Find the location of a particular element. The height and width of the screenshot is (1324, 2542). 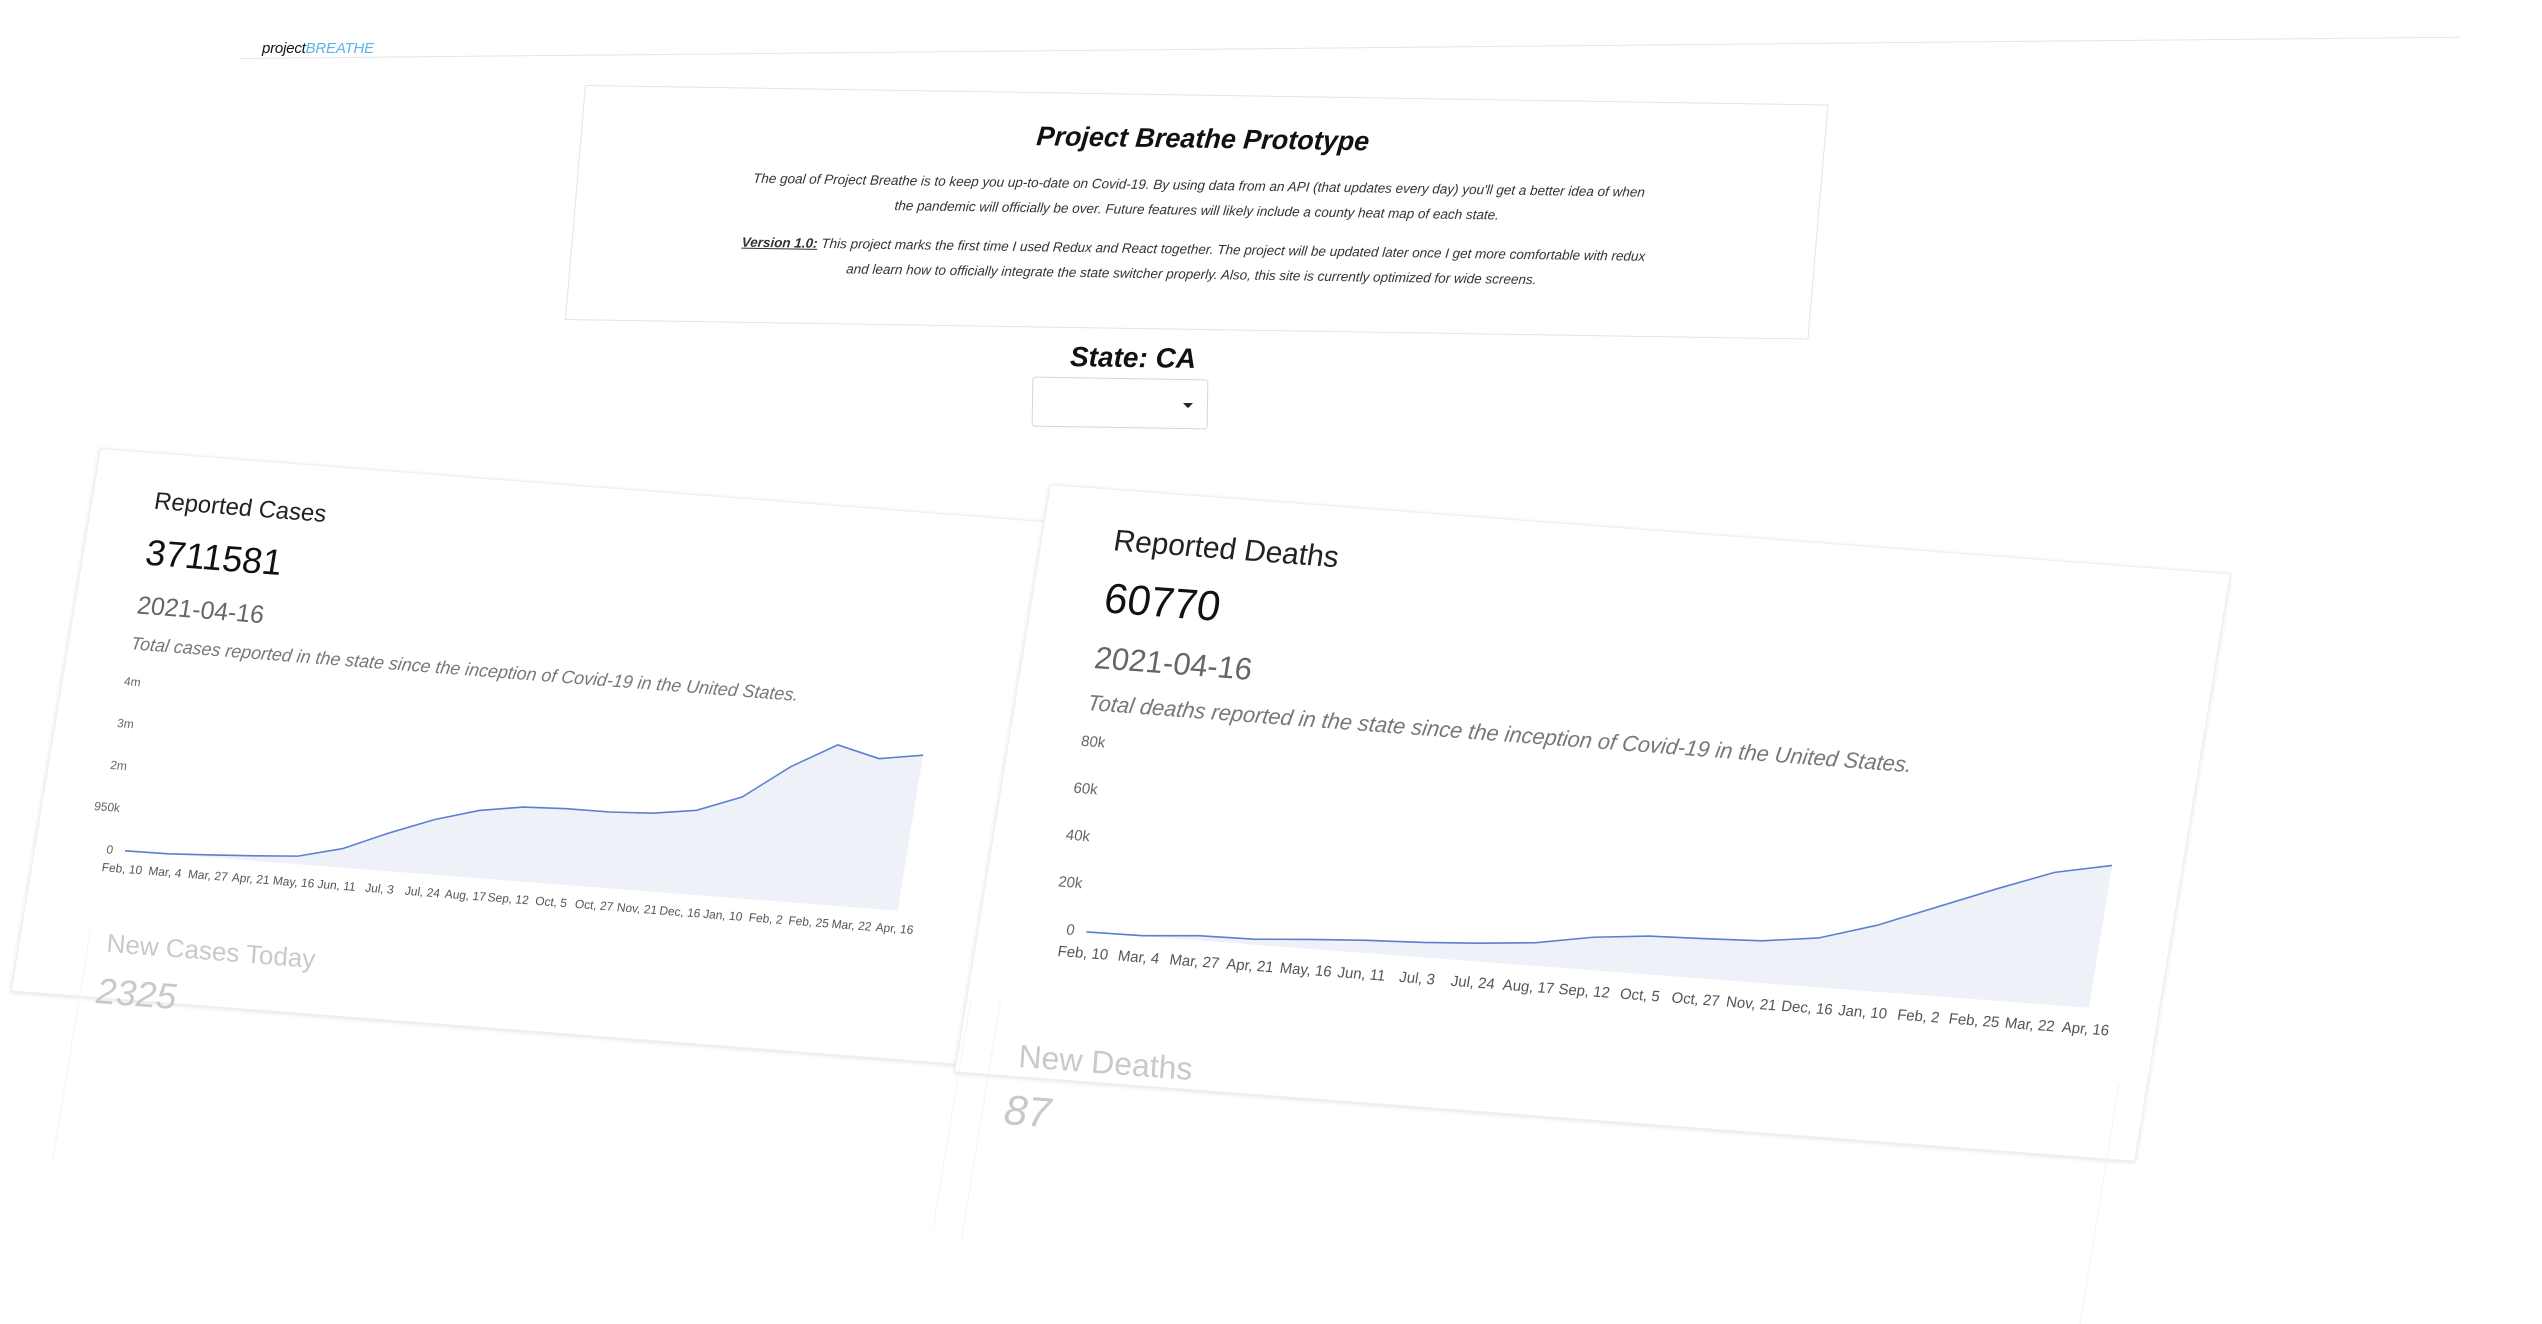

card-title: Reported Cases is located at coordinates (240, 507).